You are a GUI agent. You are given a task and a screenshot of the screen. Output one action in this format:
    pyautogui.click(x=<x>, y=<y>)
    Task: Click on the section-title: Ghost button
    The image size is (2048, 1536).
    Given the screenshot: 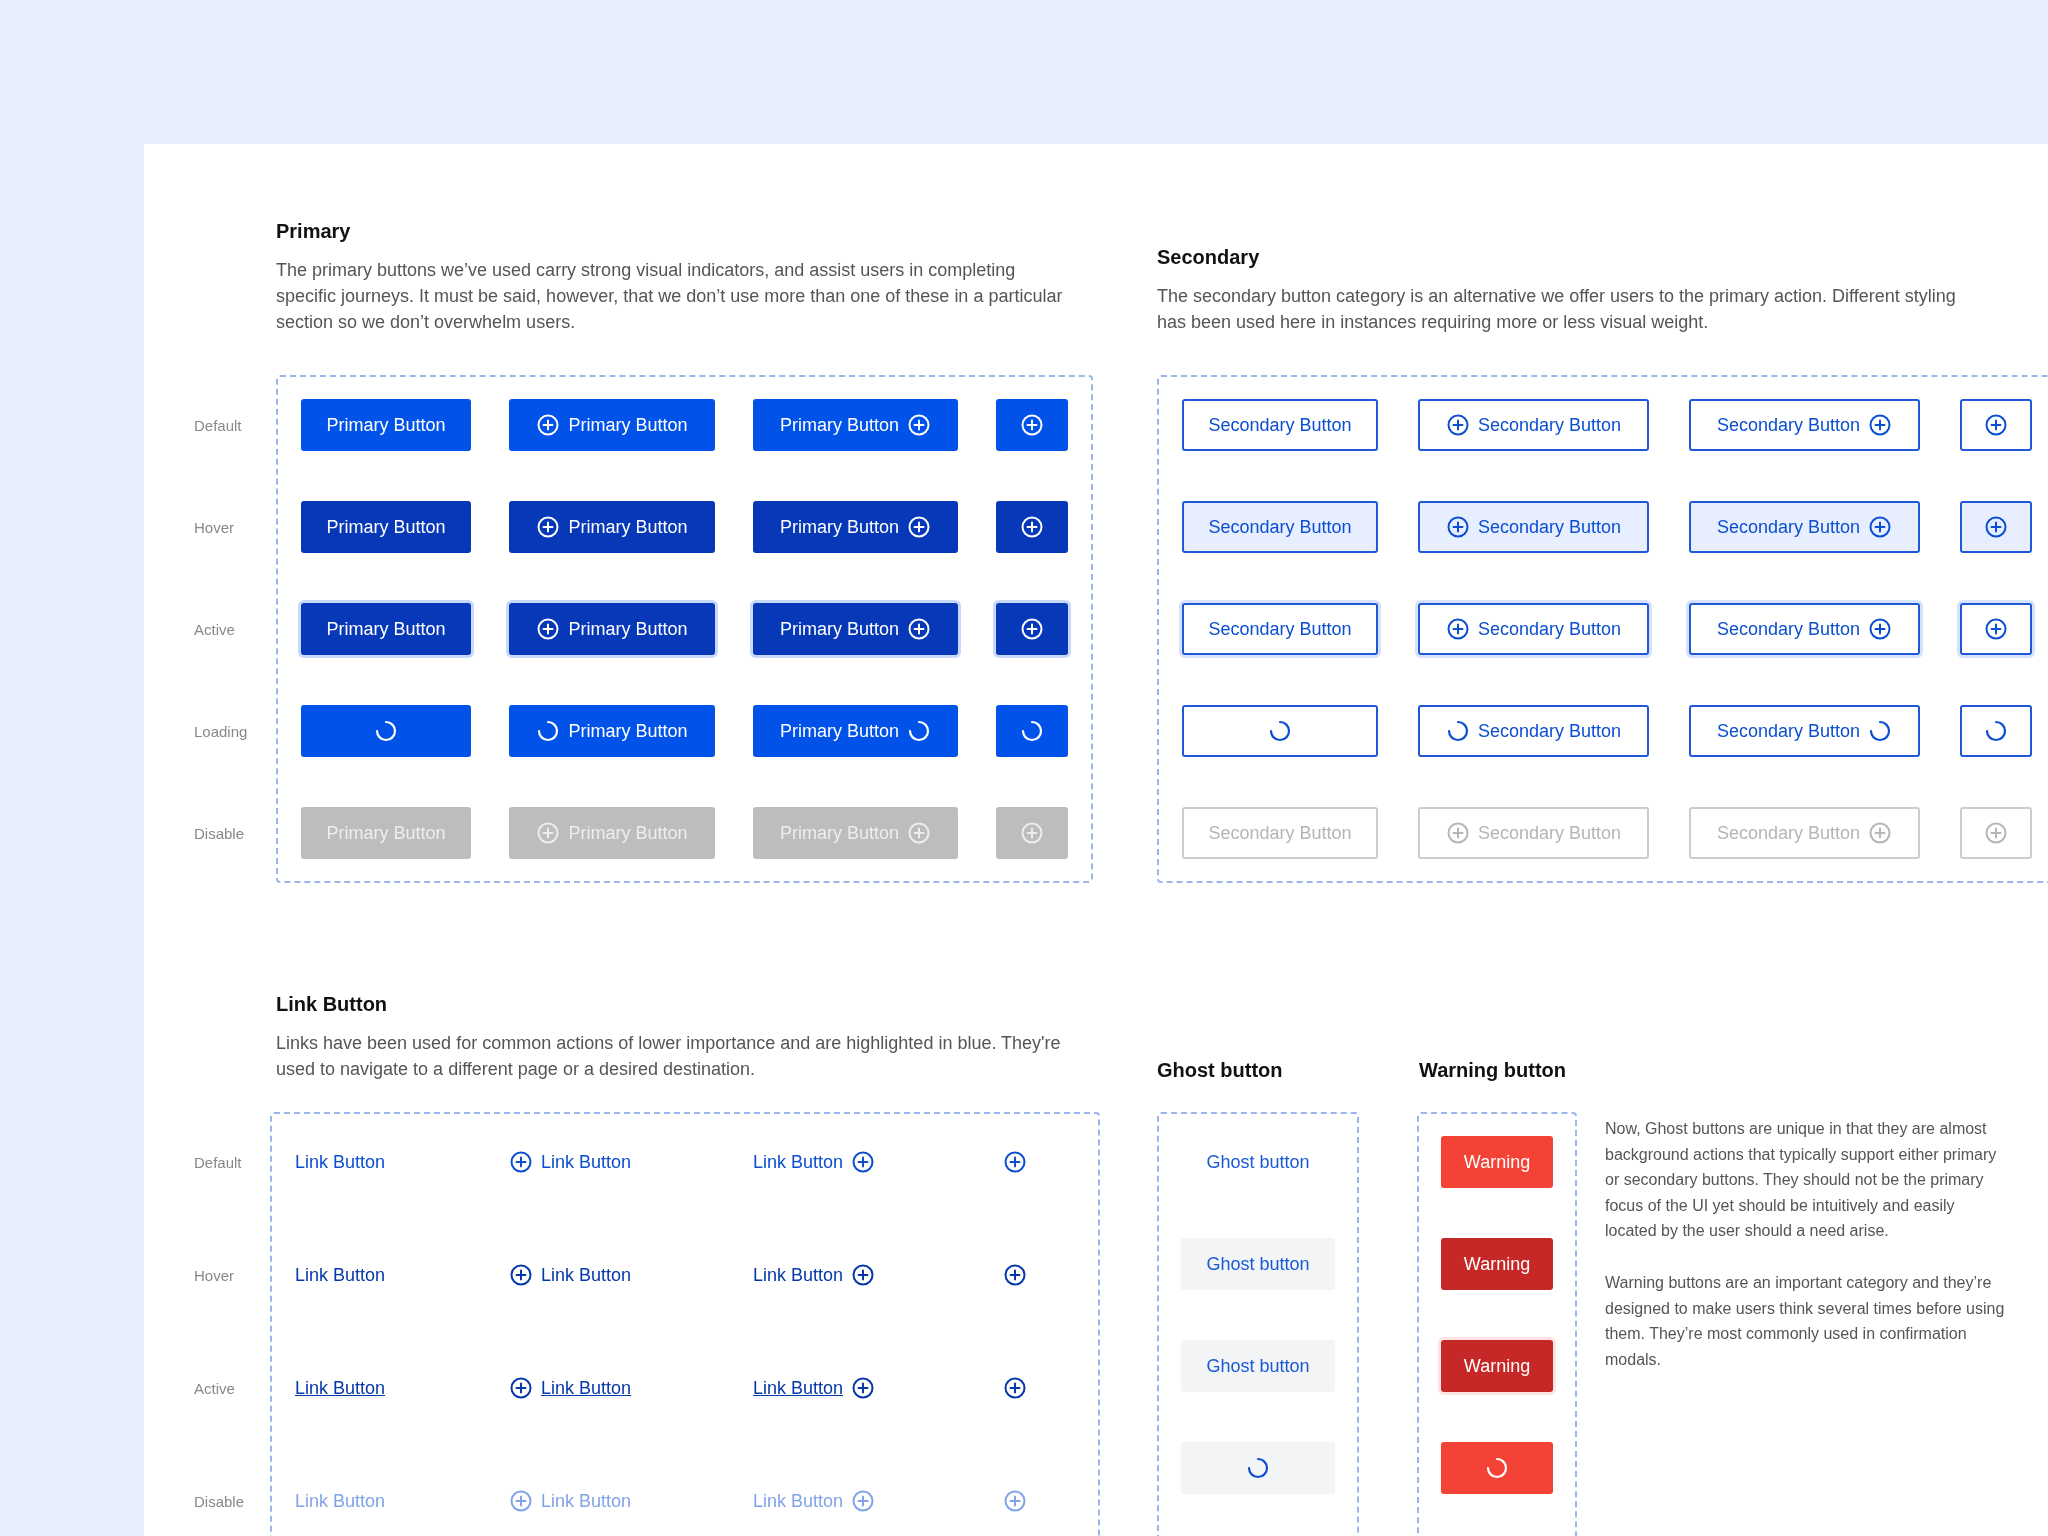 What is the action you would take?
    pyautogui.click(x=1220, y=1070)
    